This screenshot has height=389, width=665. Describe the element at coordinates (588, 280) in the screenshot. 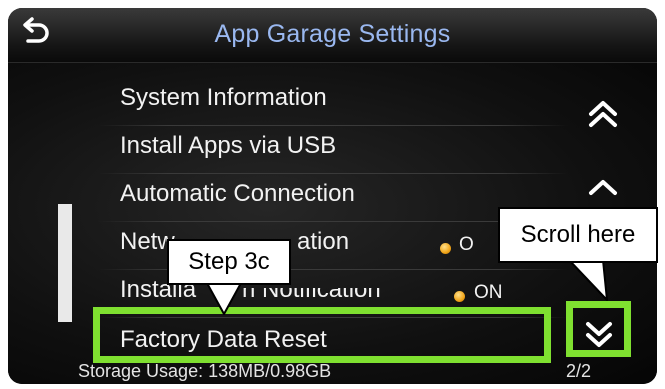

I see `scroll-callout-pointer` at that location.